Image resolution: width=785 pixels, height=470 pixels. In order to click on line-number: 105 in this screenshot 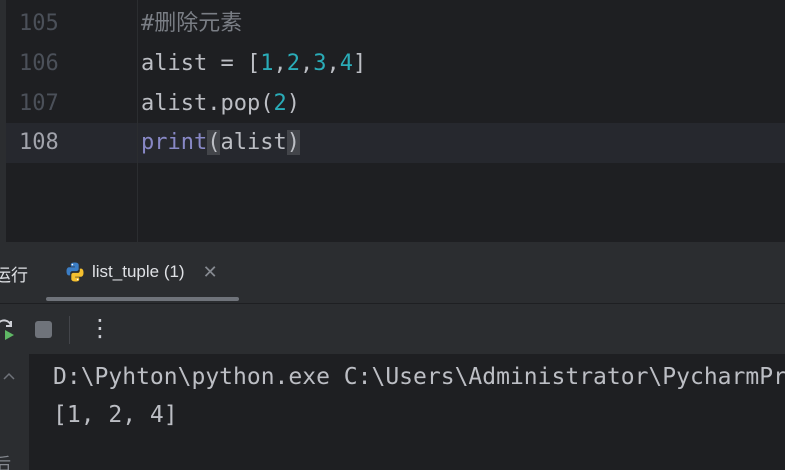, I will do `click(39, 23)`.